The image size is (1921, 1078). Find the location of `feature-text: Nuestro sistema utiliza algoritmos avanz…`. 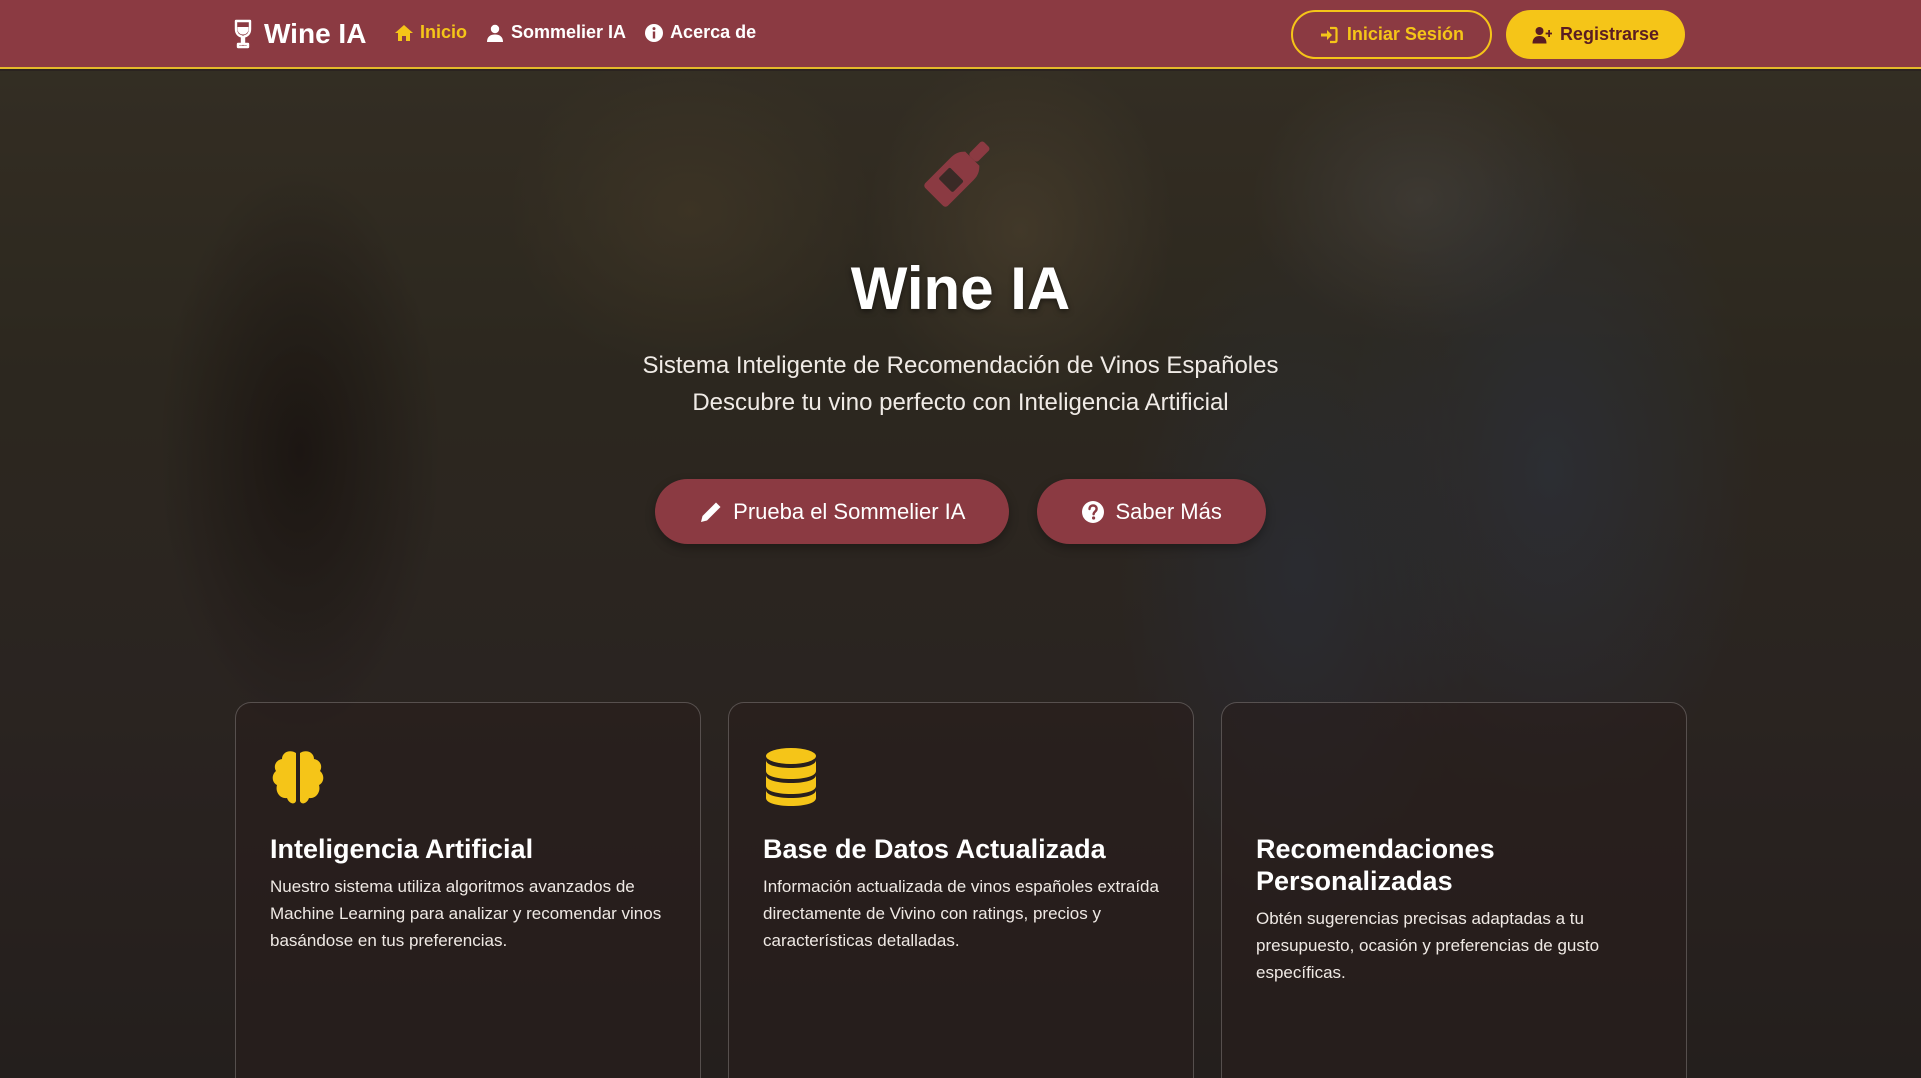

feature-text: Nuestro sistema utiliza algoritmos avanz… is located at coordinates (466, 913).